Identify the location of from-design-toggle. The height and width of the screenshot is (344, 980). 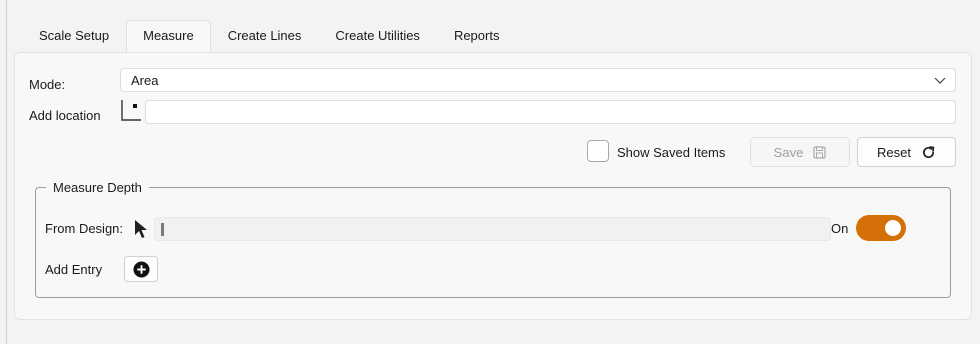
(881, 228).